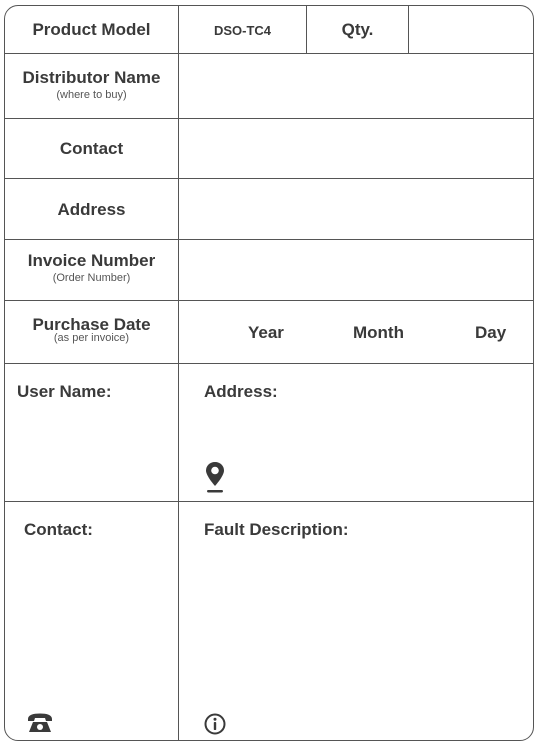  What do you see at coordinates (356, 270) in the screenshot?
I see `invoice-number-field` at bounding box center [356, 270].